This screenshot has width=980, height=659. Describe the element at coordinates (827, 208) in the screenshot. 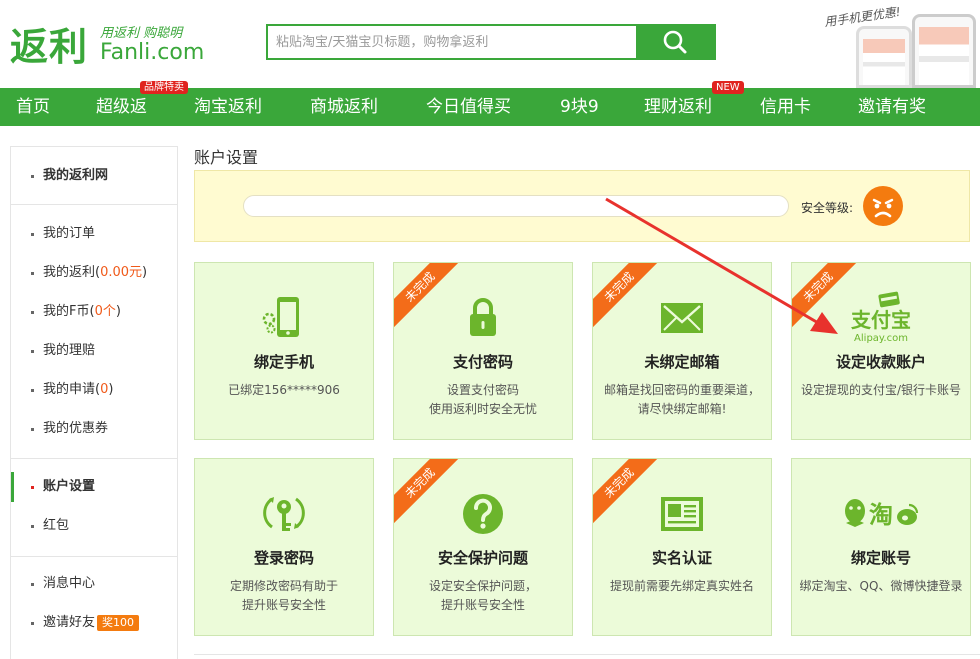

I see `security-level-label: 安全等级:` at that location.